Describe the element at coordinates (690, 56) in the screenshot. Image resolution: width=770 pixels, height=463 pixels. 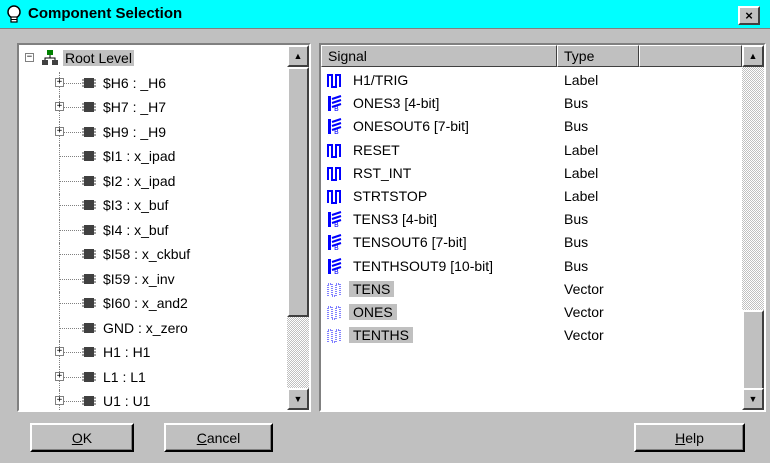
I see `column-header-blank` at that location.